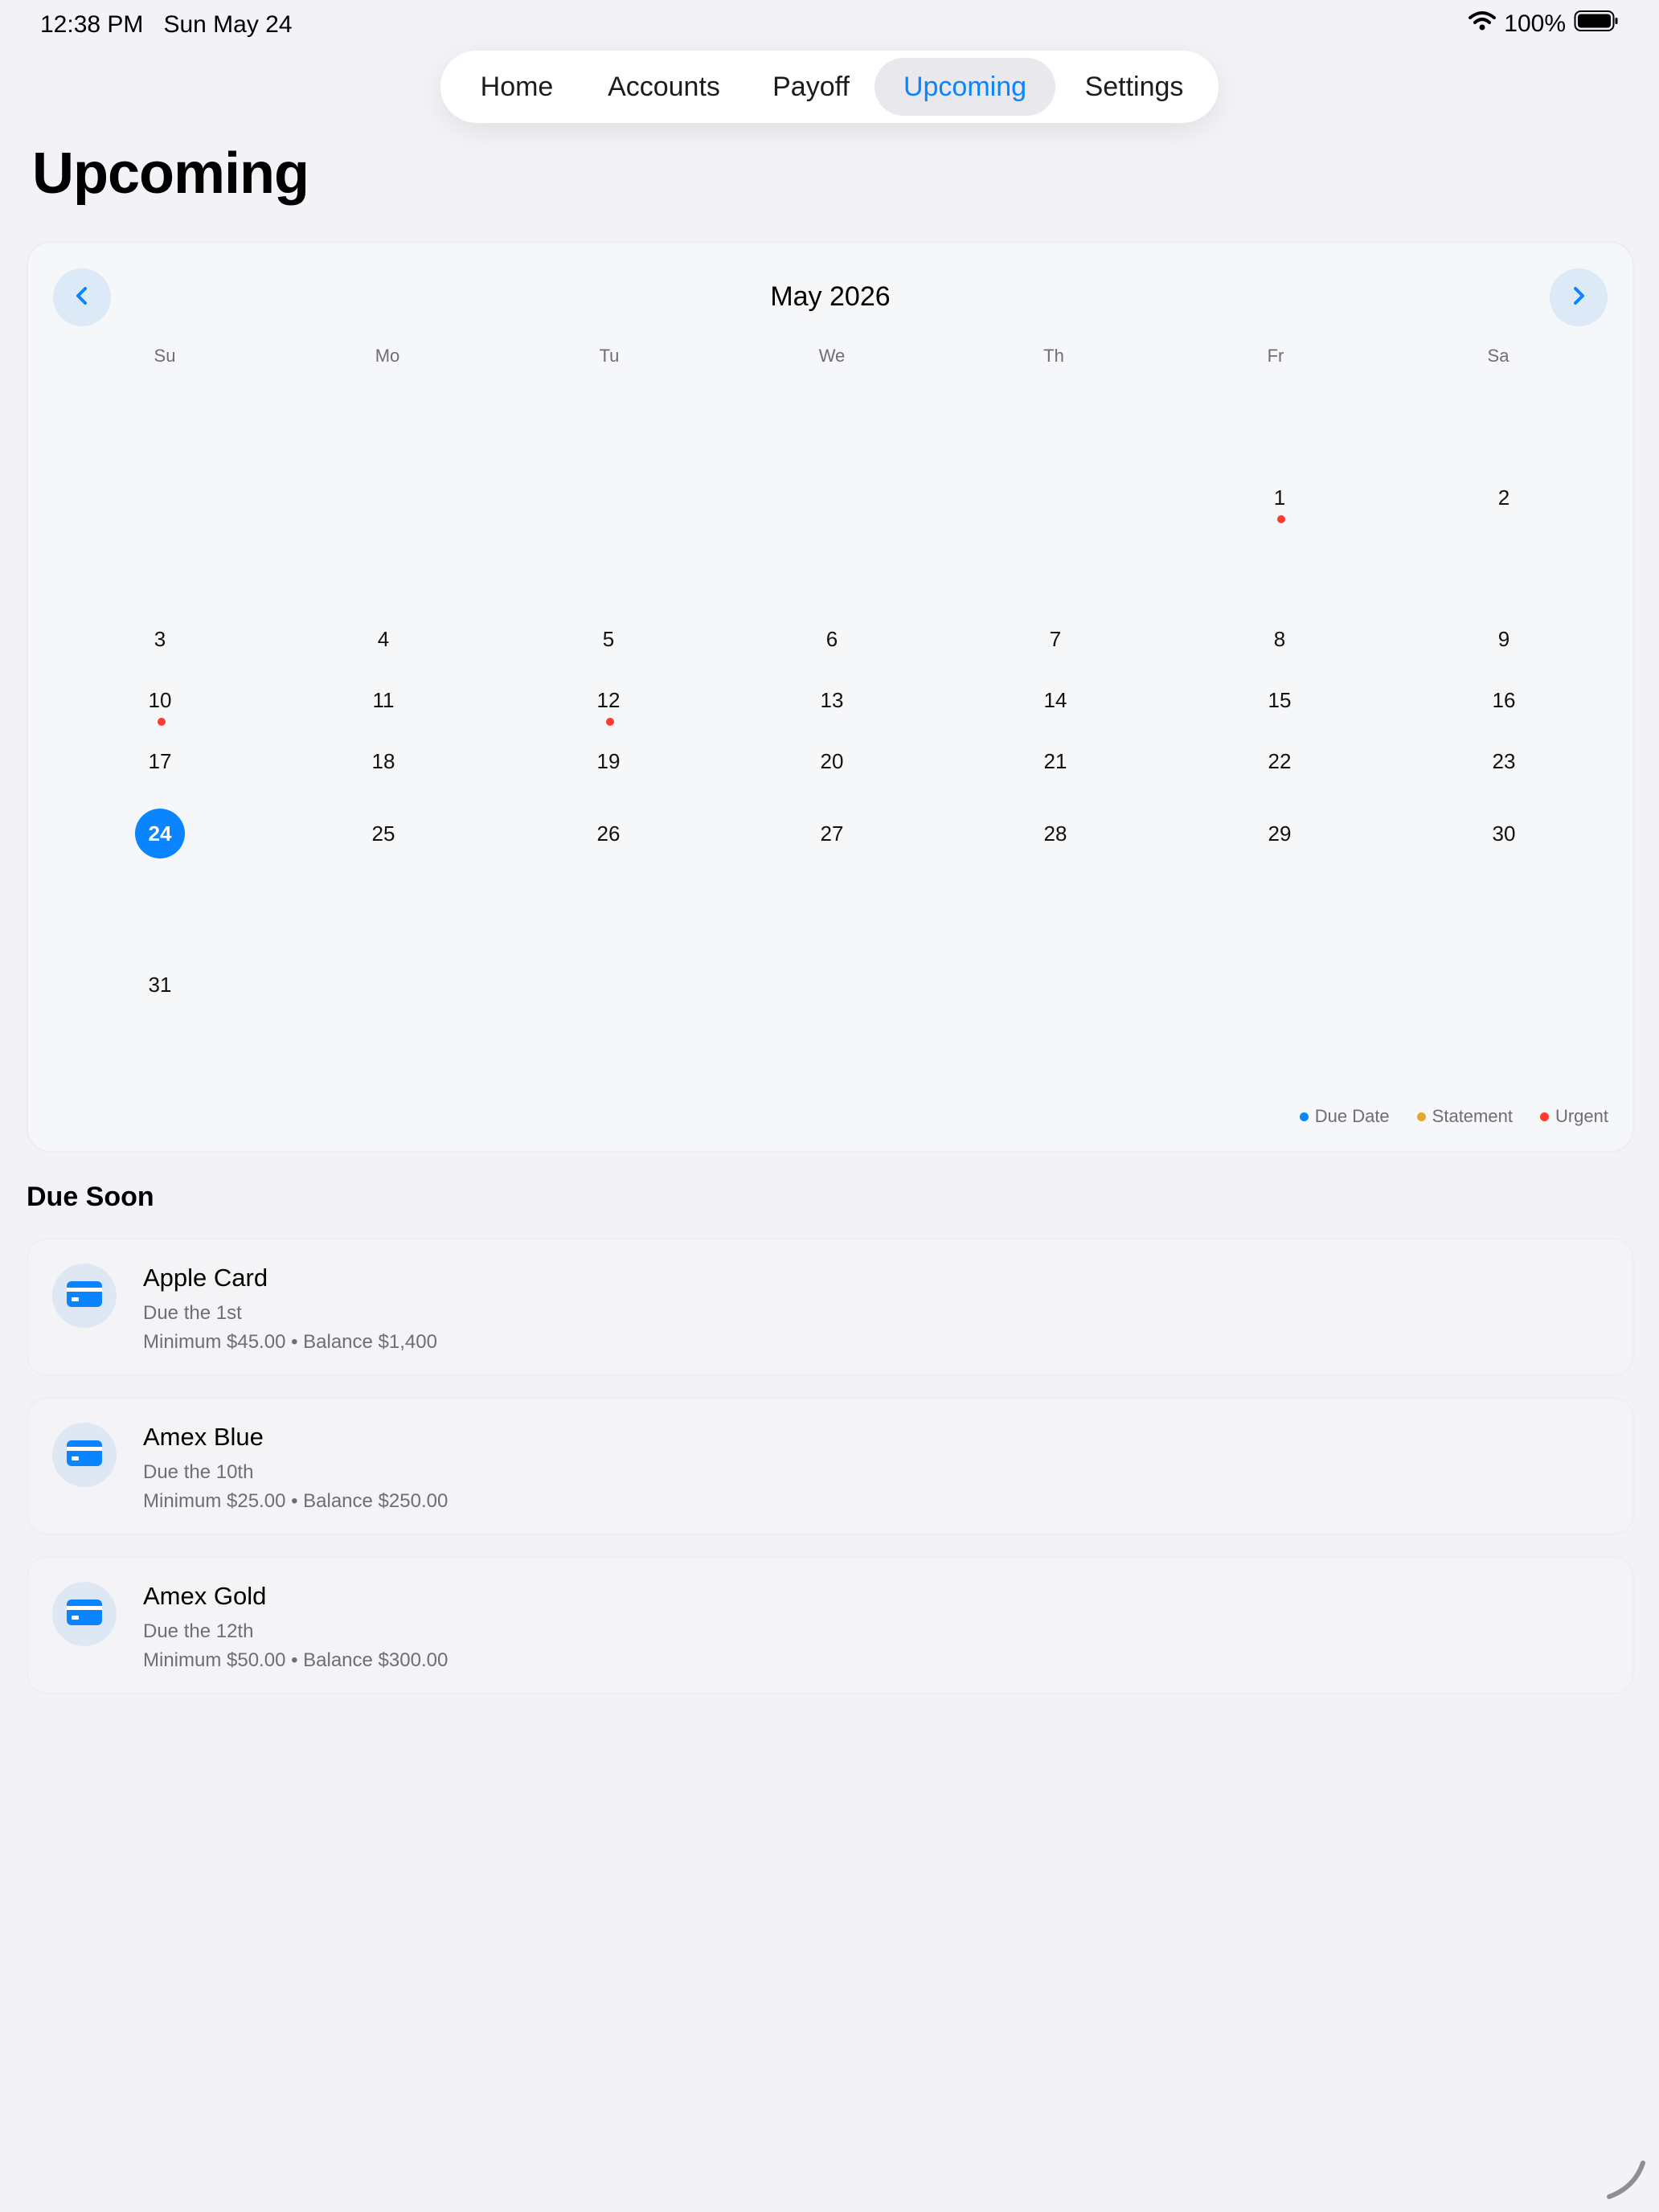 The height and width of the screenshot is (2212, 1659). I want to click on calendar-day-26: 26, so click(608, 833).